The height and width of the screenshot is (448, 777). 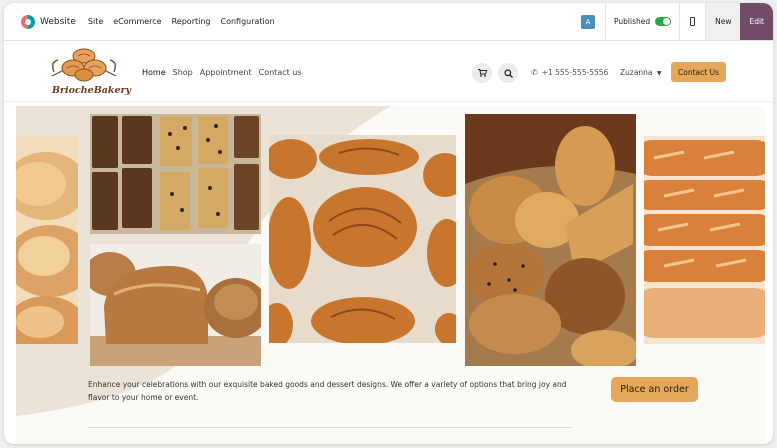 What do you see at coordinates (183, 72) in the screenshot?
I see `nav-shop: Shop` at bounding box center [183, 72].